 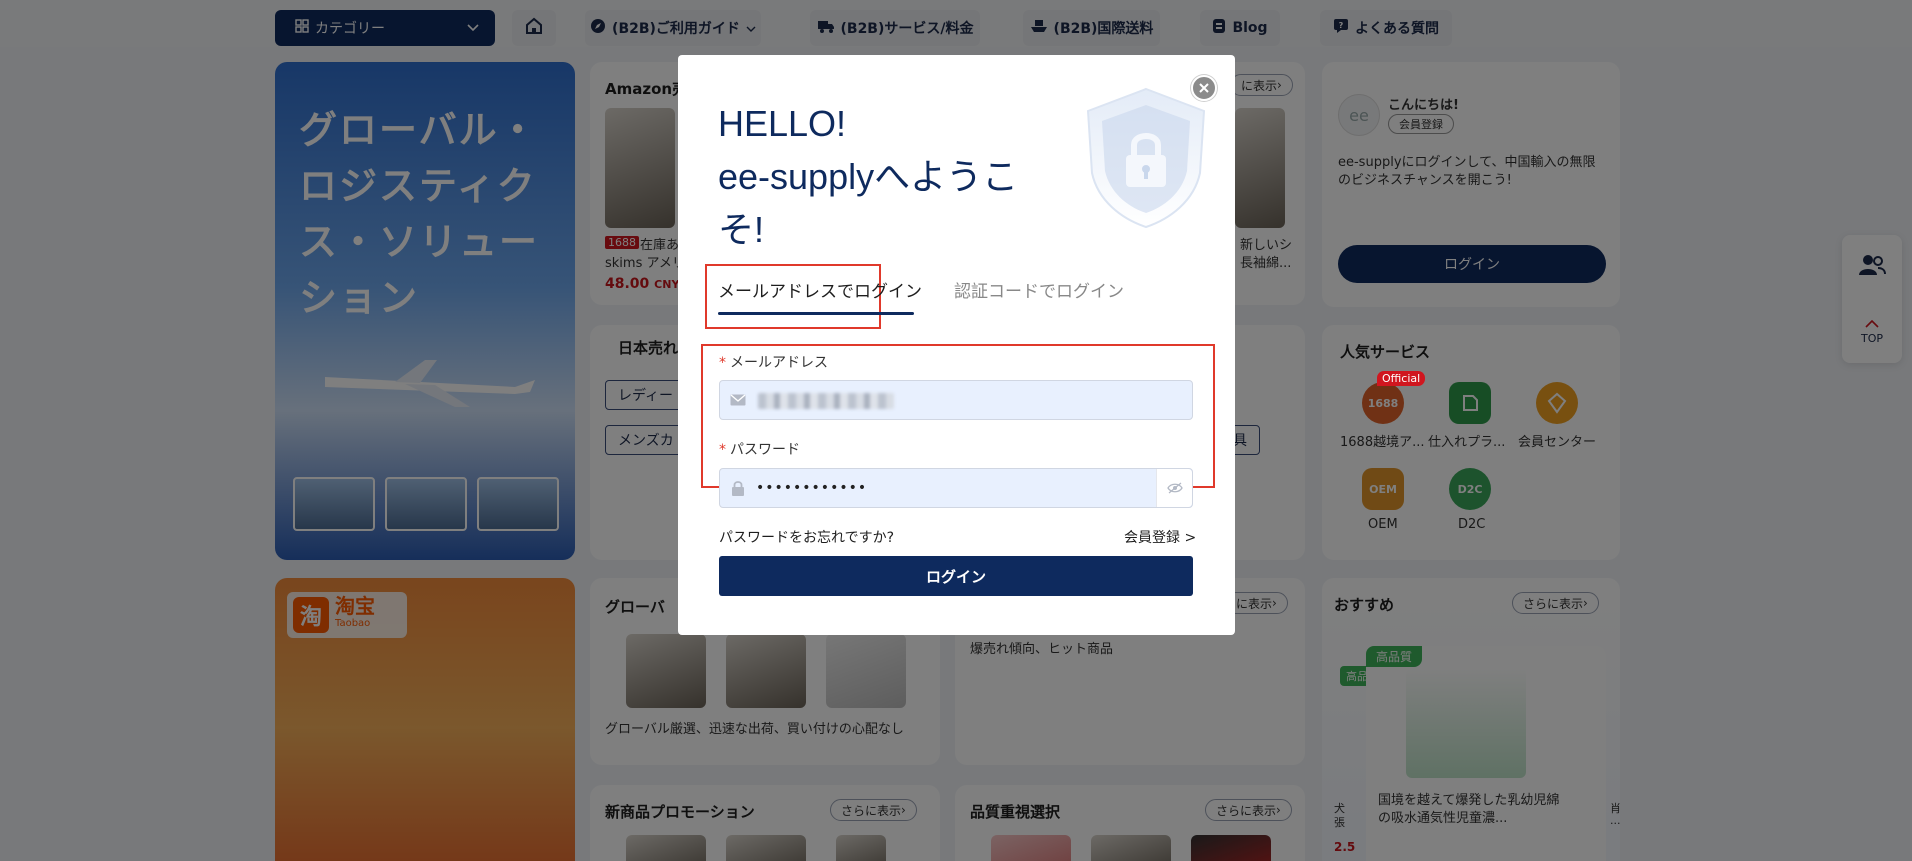 What do you see at coordinates (773, 363) in the screenshot?
I see `email-label: * メールアドレス` at bounding box center [773, 363].